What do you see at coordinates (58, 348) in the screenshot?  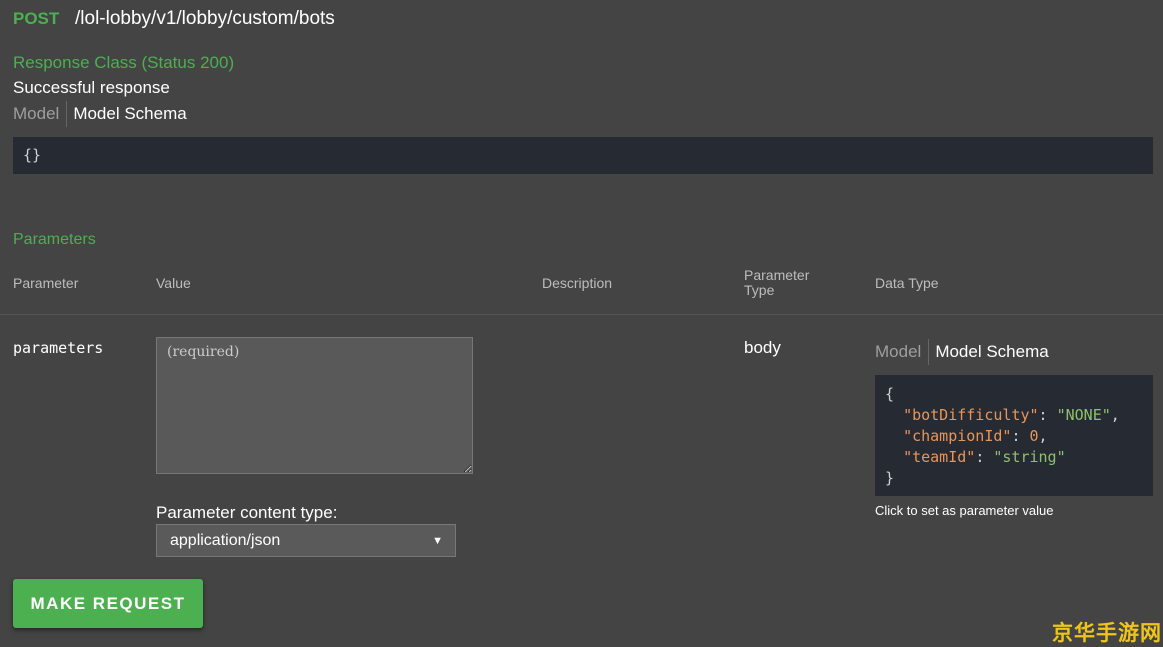 I see `parameter-name: parameters` at bounding box center [58, 348].